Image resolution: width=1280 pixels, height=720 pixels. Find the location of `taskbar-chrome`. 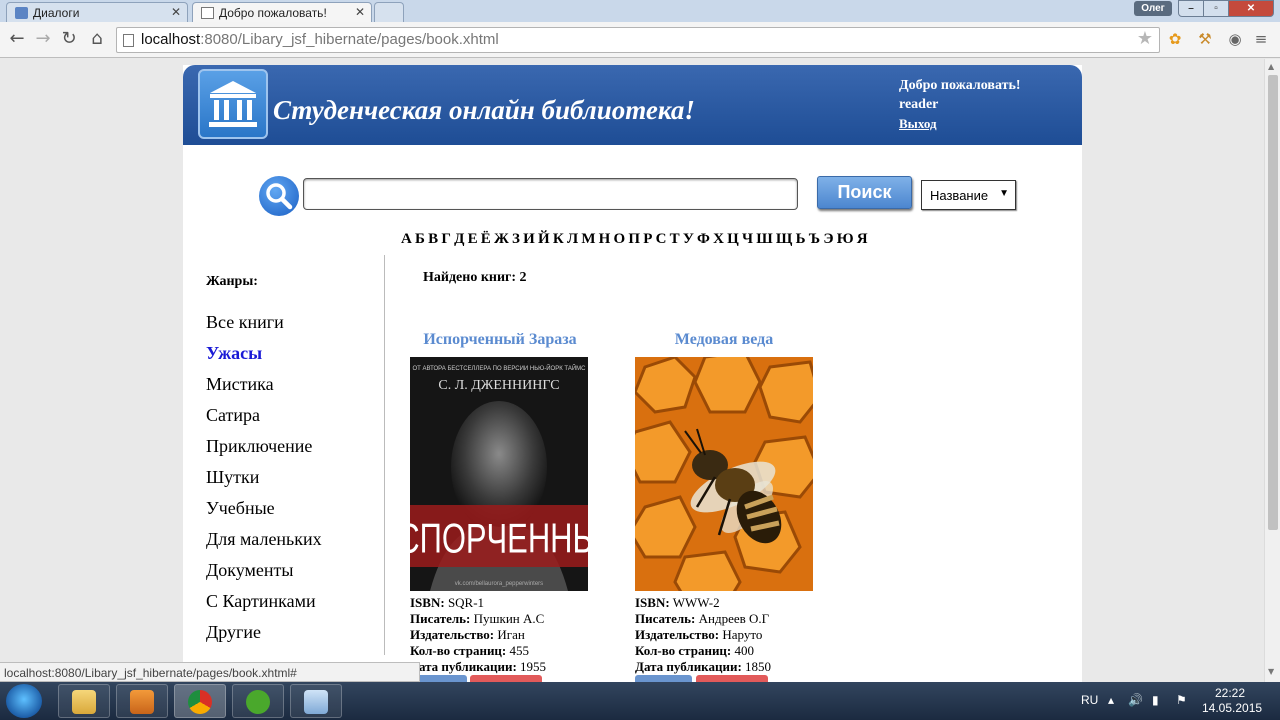

taskbar-chrome is located at coordinates (200, 701).